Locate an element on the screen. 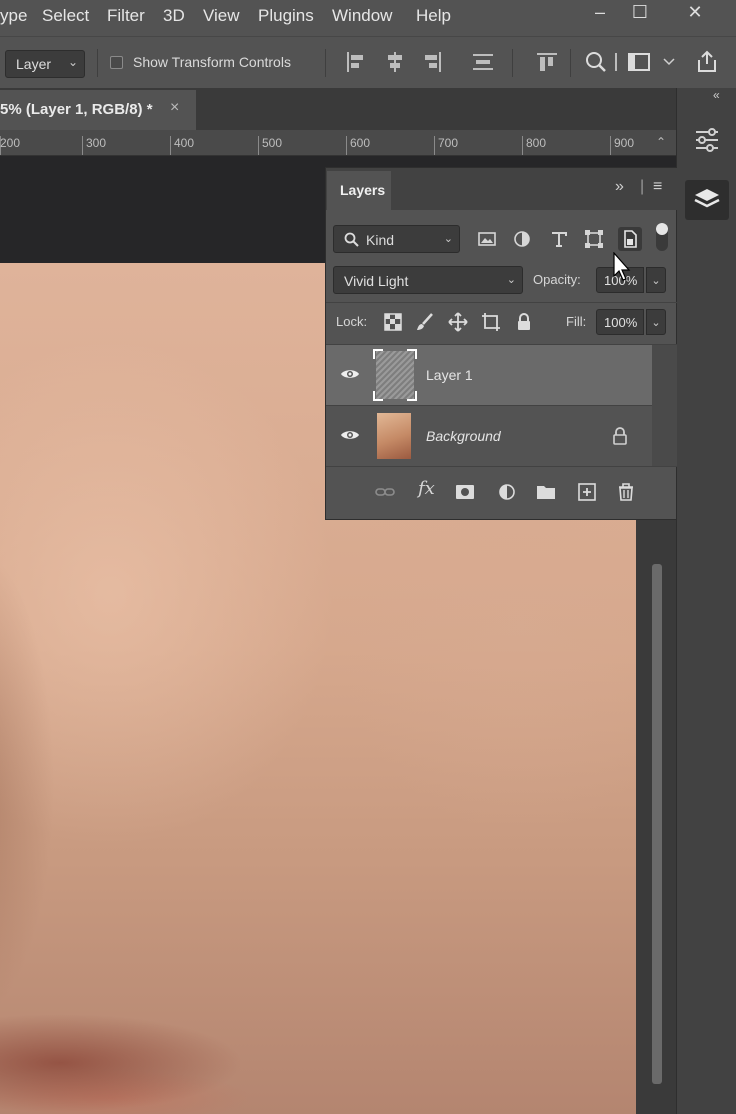 The height and width of the screenshot is (1114, 736). new-group-icon is located at coordinates (546, 492).